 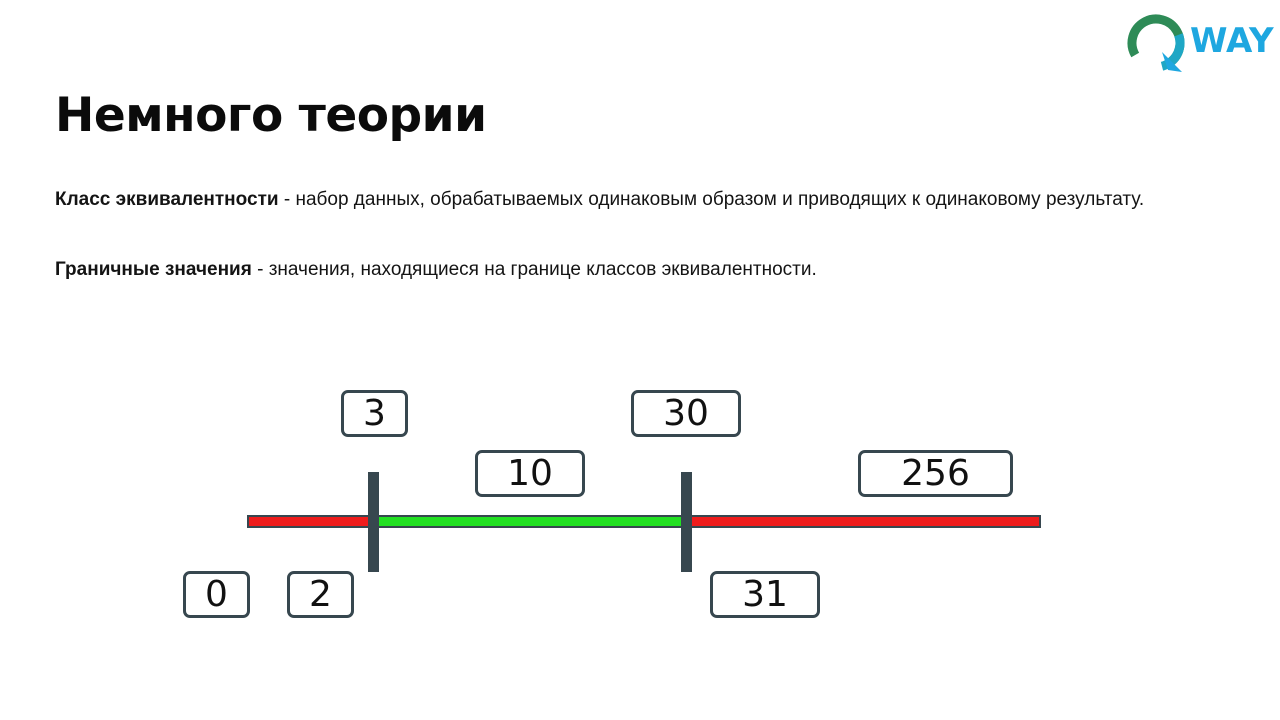 What do you see at coordinates (320, 594) in the screenshot?
I see `value-box-2: 2` at bounding box center [320, 594].